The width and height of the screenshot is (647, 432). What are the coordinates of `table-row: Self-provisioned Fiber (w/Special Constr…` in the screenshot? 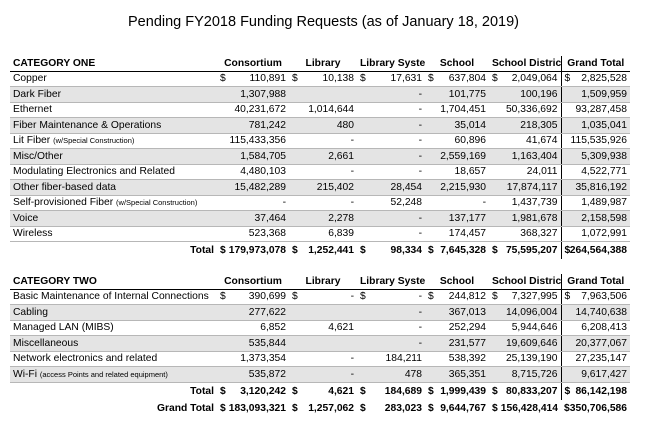 It's located at (320, 203).